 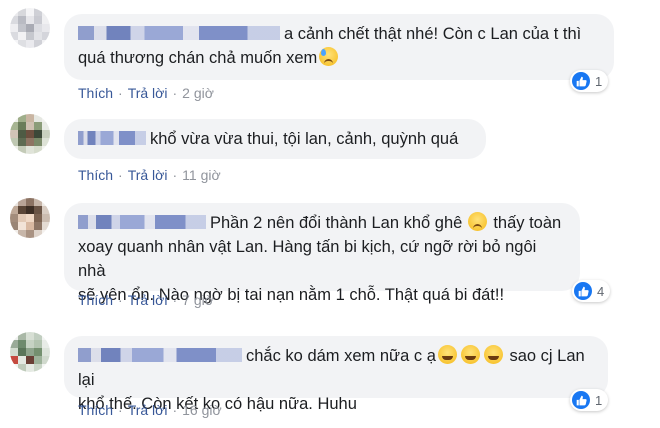 I want to click on comment-text-line1: chắc ko dám xem nữa c ạ, so click(x=341, y=356).